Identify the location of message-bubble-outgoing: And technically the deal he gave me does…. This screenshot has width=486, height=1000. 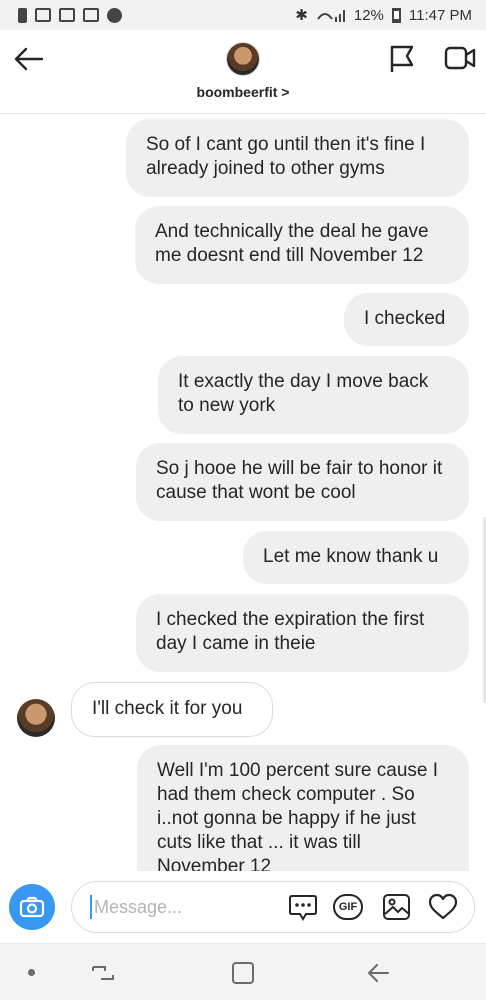
(302, 245).